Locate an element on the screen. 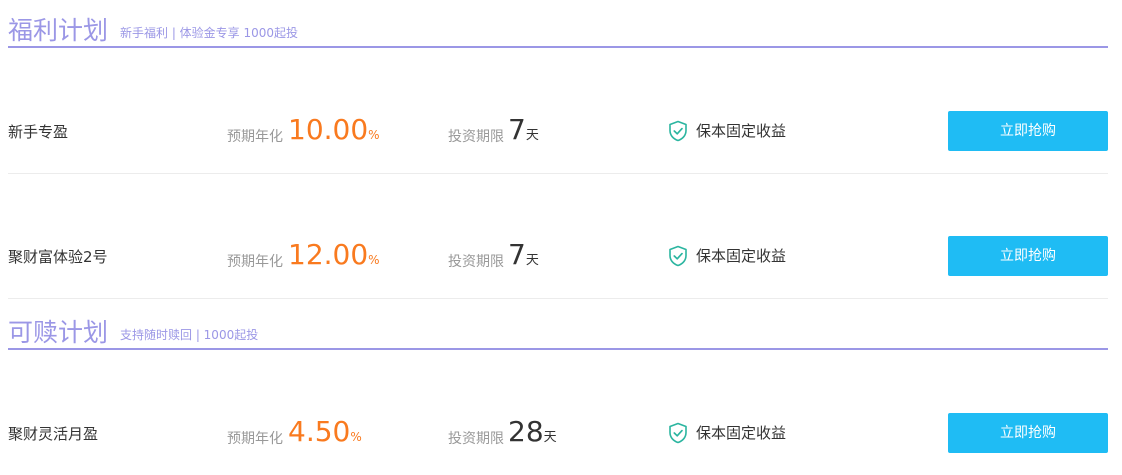 The image size is (1122, 475). product-name: 聚财灵活月盈 is located at coordinates (53, 434).